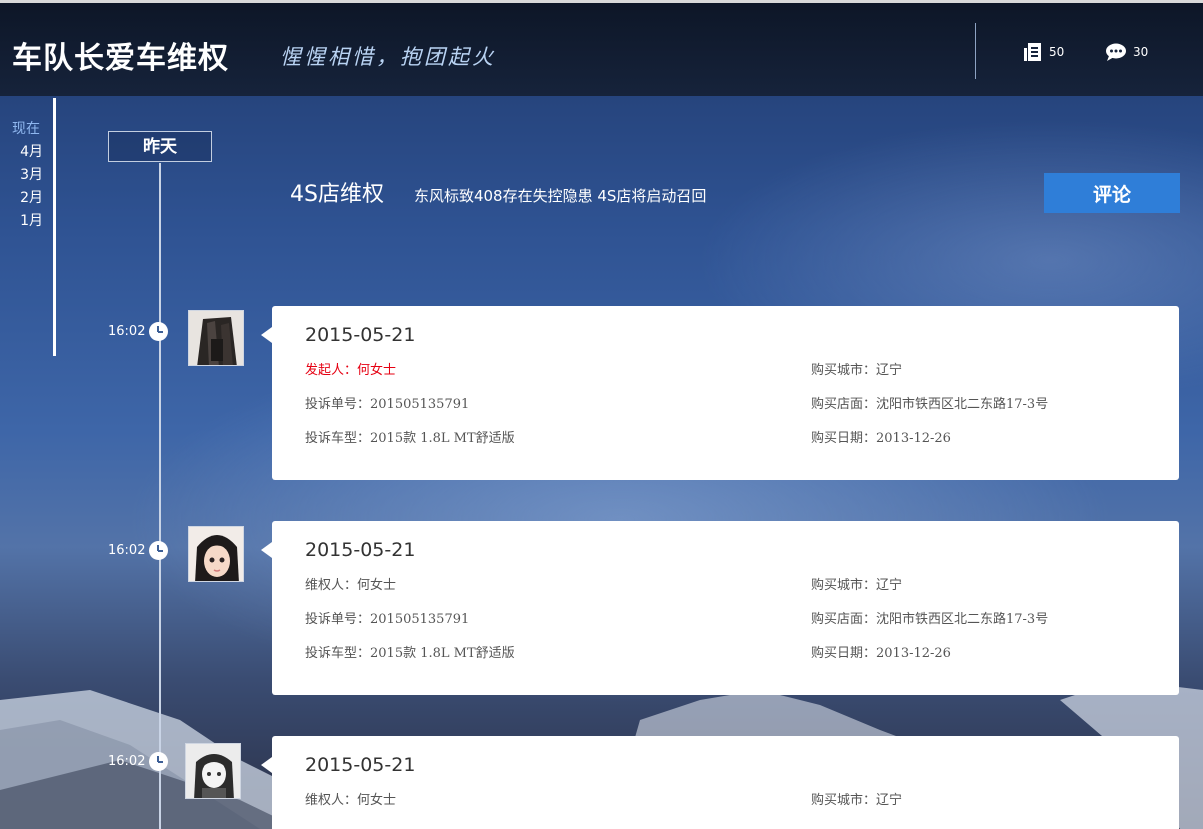 The height and width of the screenshot is (829, 1203). I want to click on headline: 4S店维权 东风标致408存在失控隐患 4S店将启动召回, so click(498, 192).